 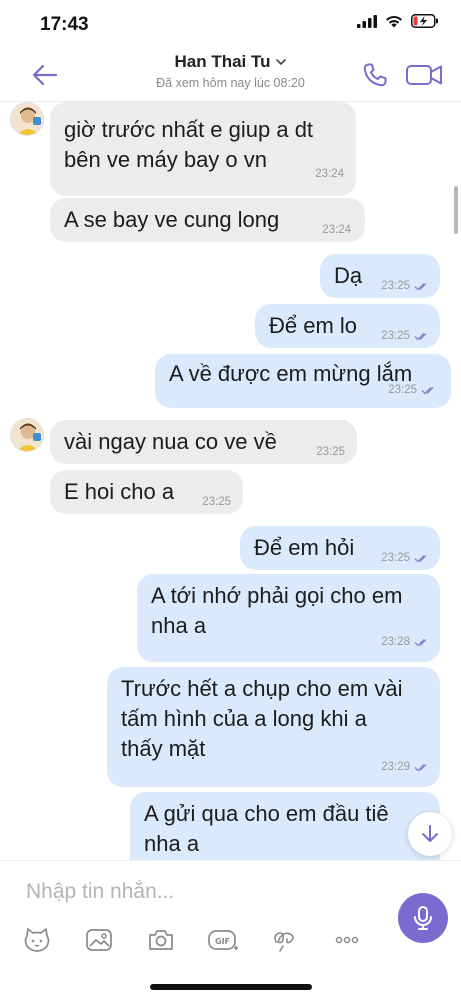 I want to click on microphone-icon, so click(x=423, y=918).